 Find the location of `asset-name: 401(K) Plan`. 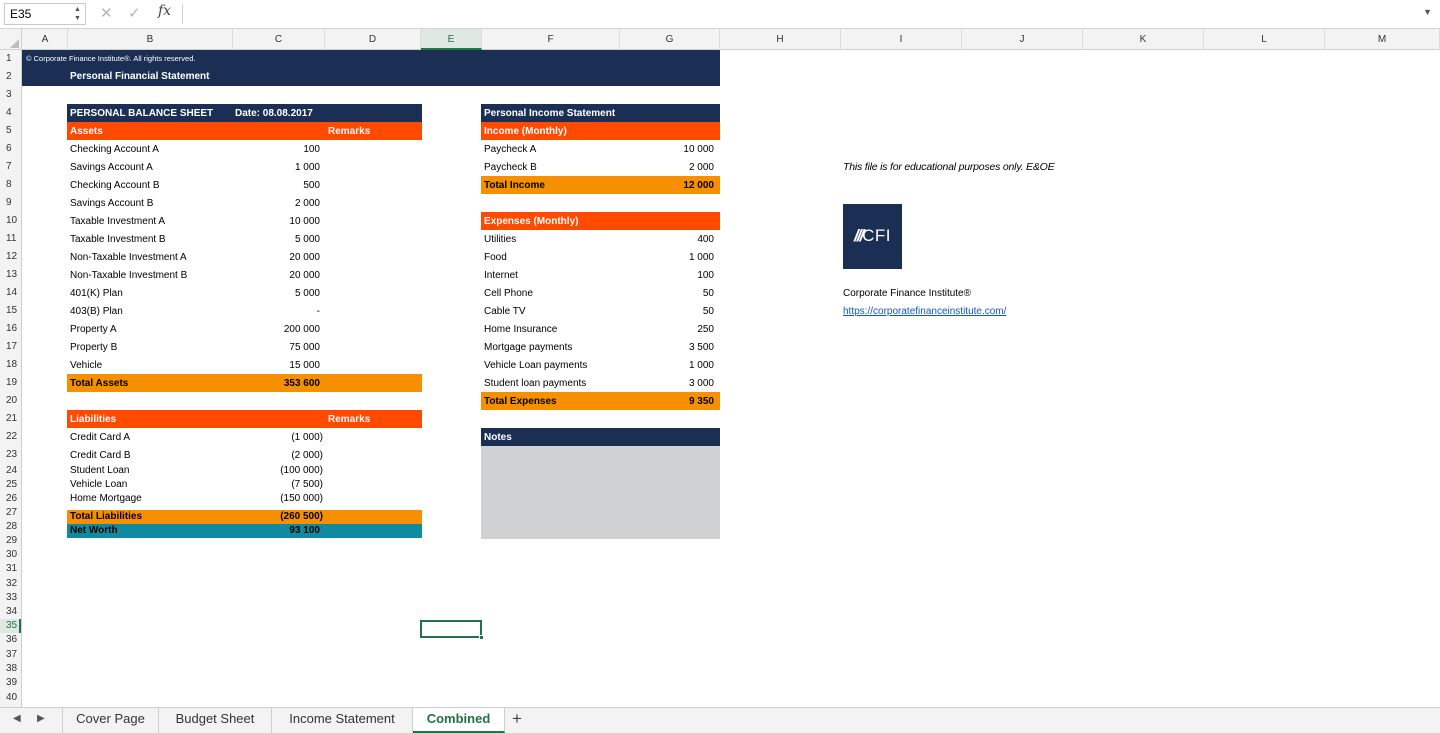

asset-name: 401(K) Plan is located at coordinates (96, 293).